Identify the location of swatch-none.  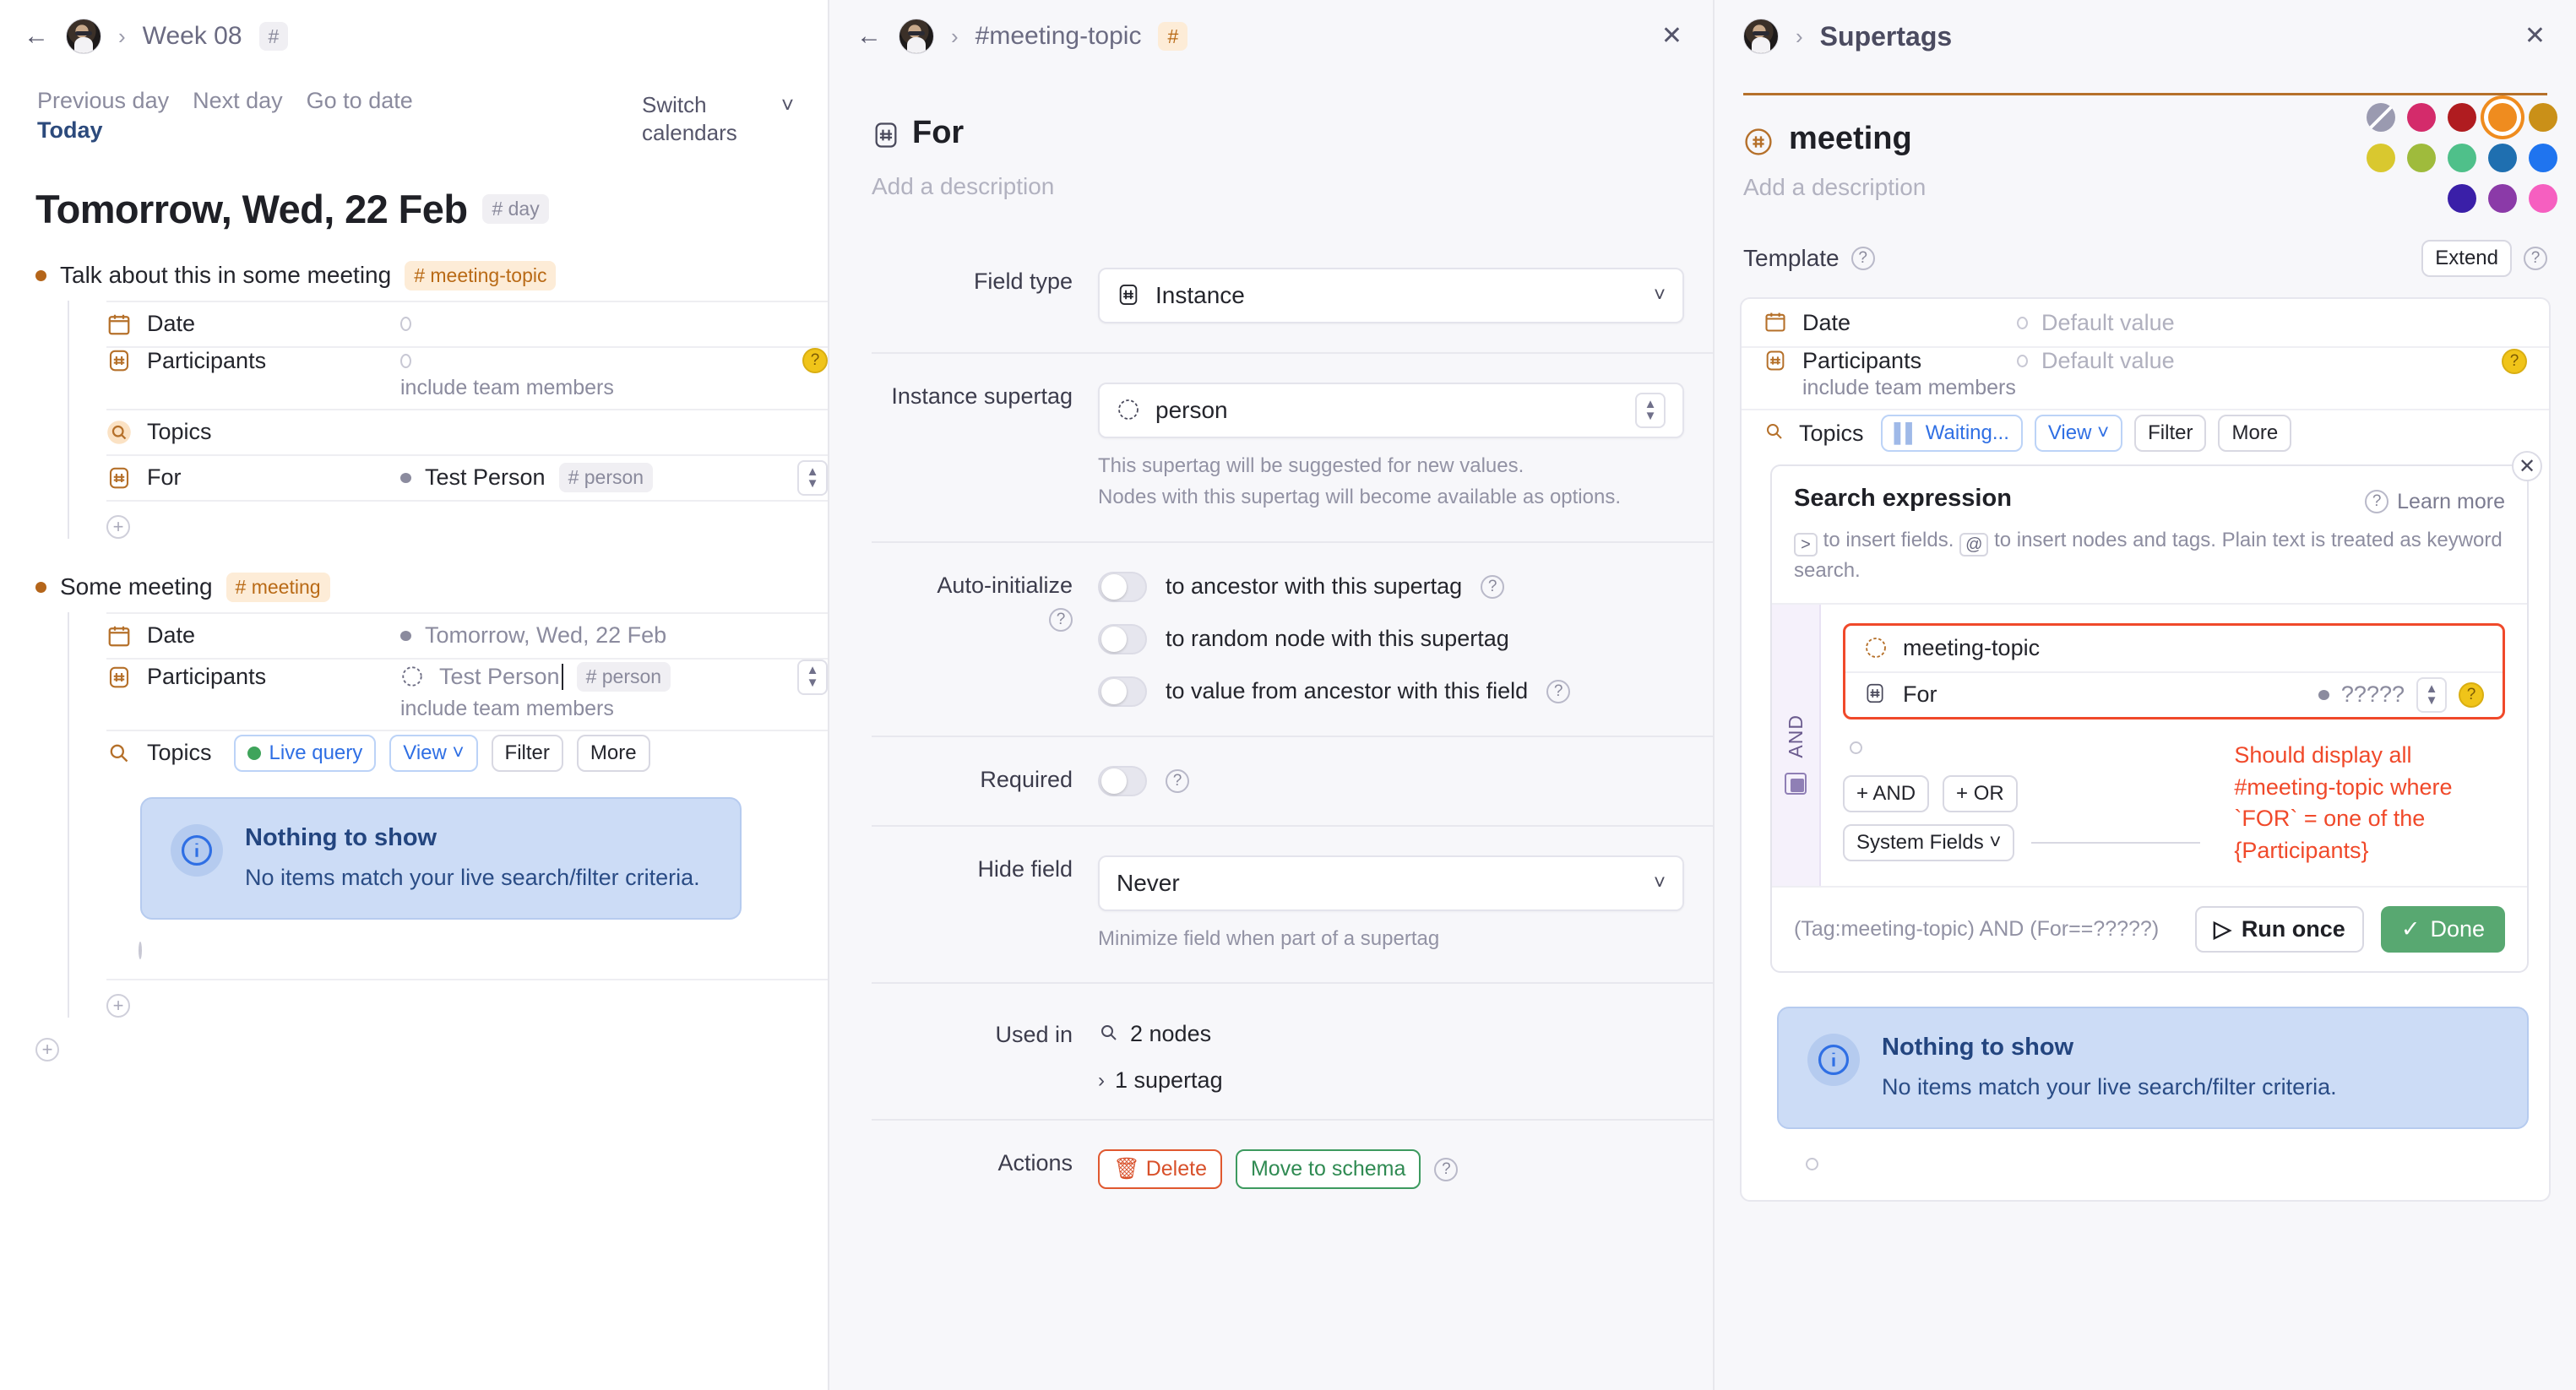
(2381, 117).